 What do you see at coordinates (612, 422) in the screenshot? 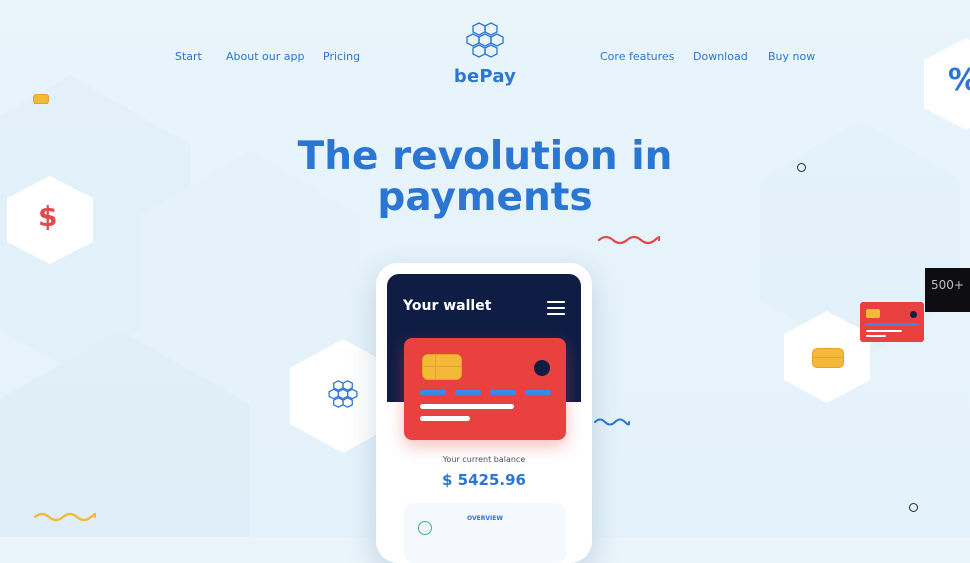
I see `squiggle-blue-icon` at bounding box center [612, 422].